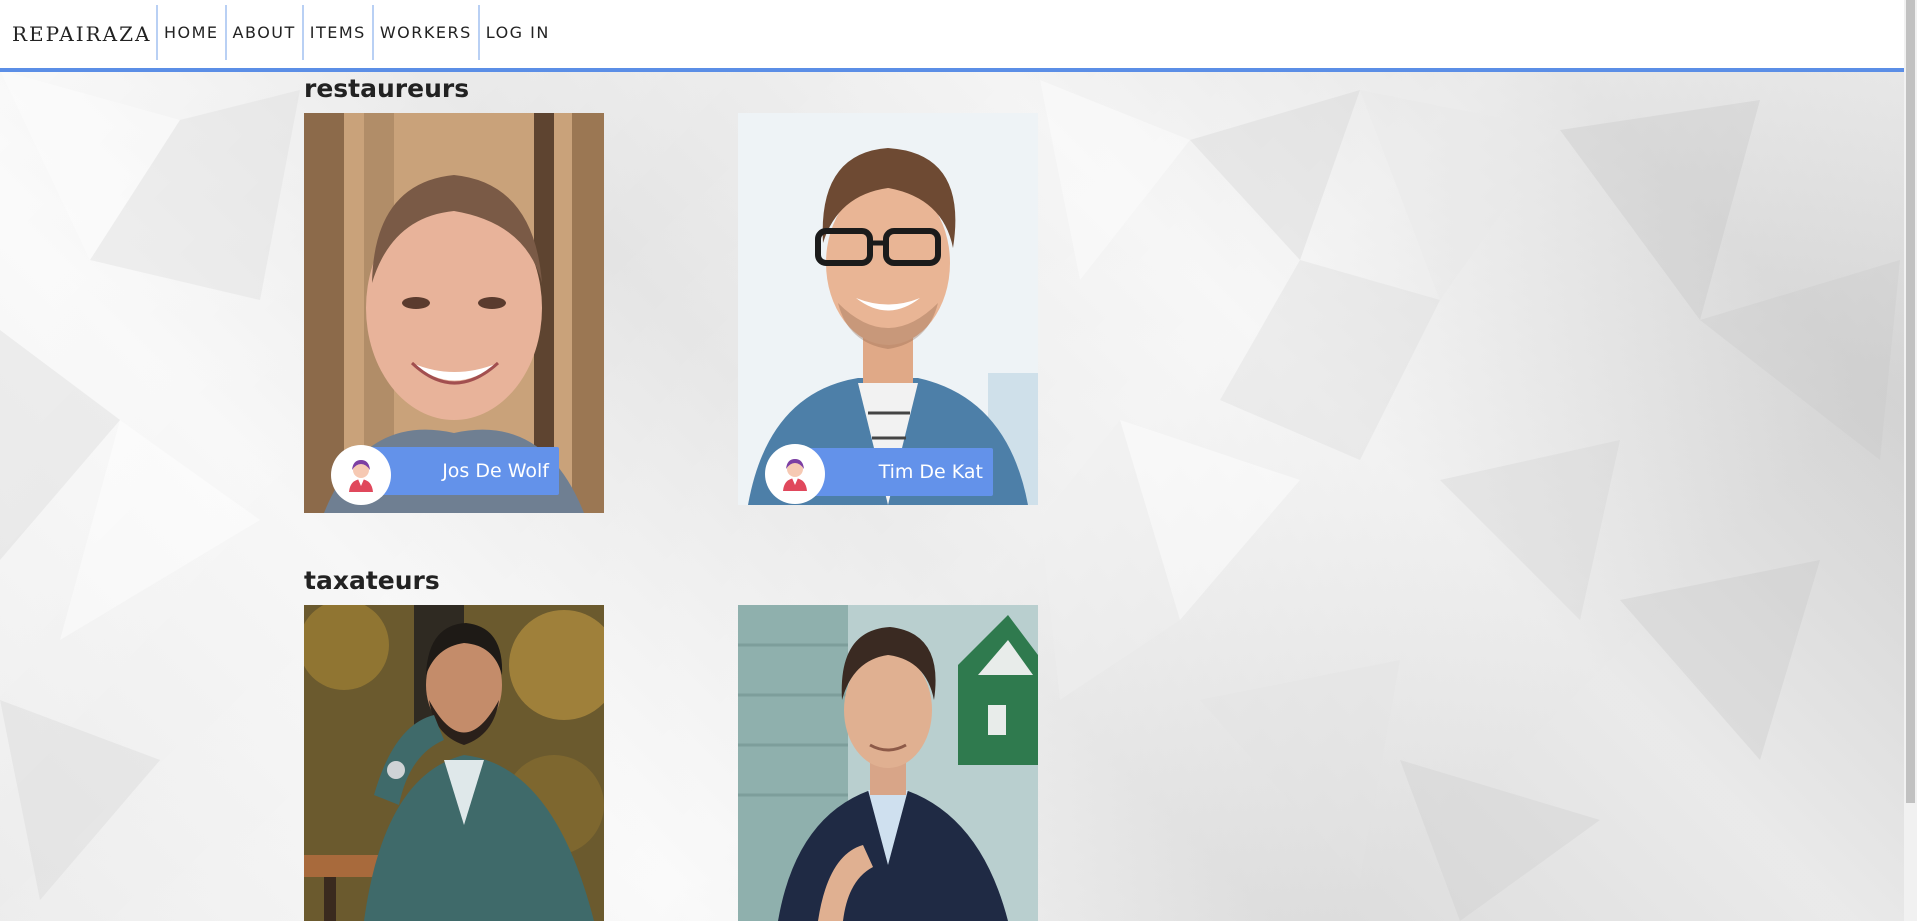  I want to click on nav-login-link: LOG IN, so click(516, 32).